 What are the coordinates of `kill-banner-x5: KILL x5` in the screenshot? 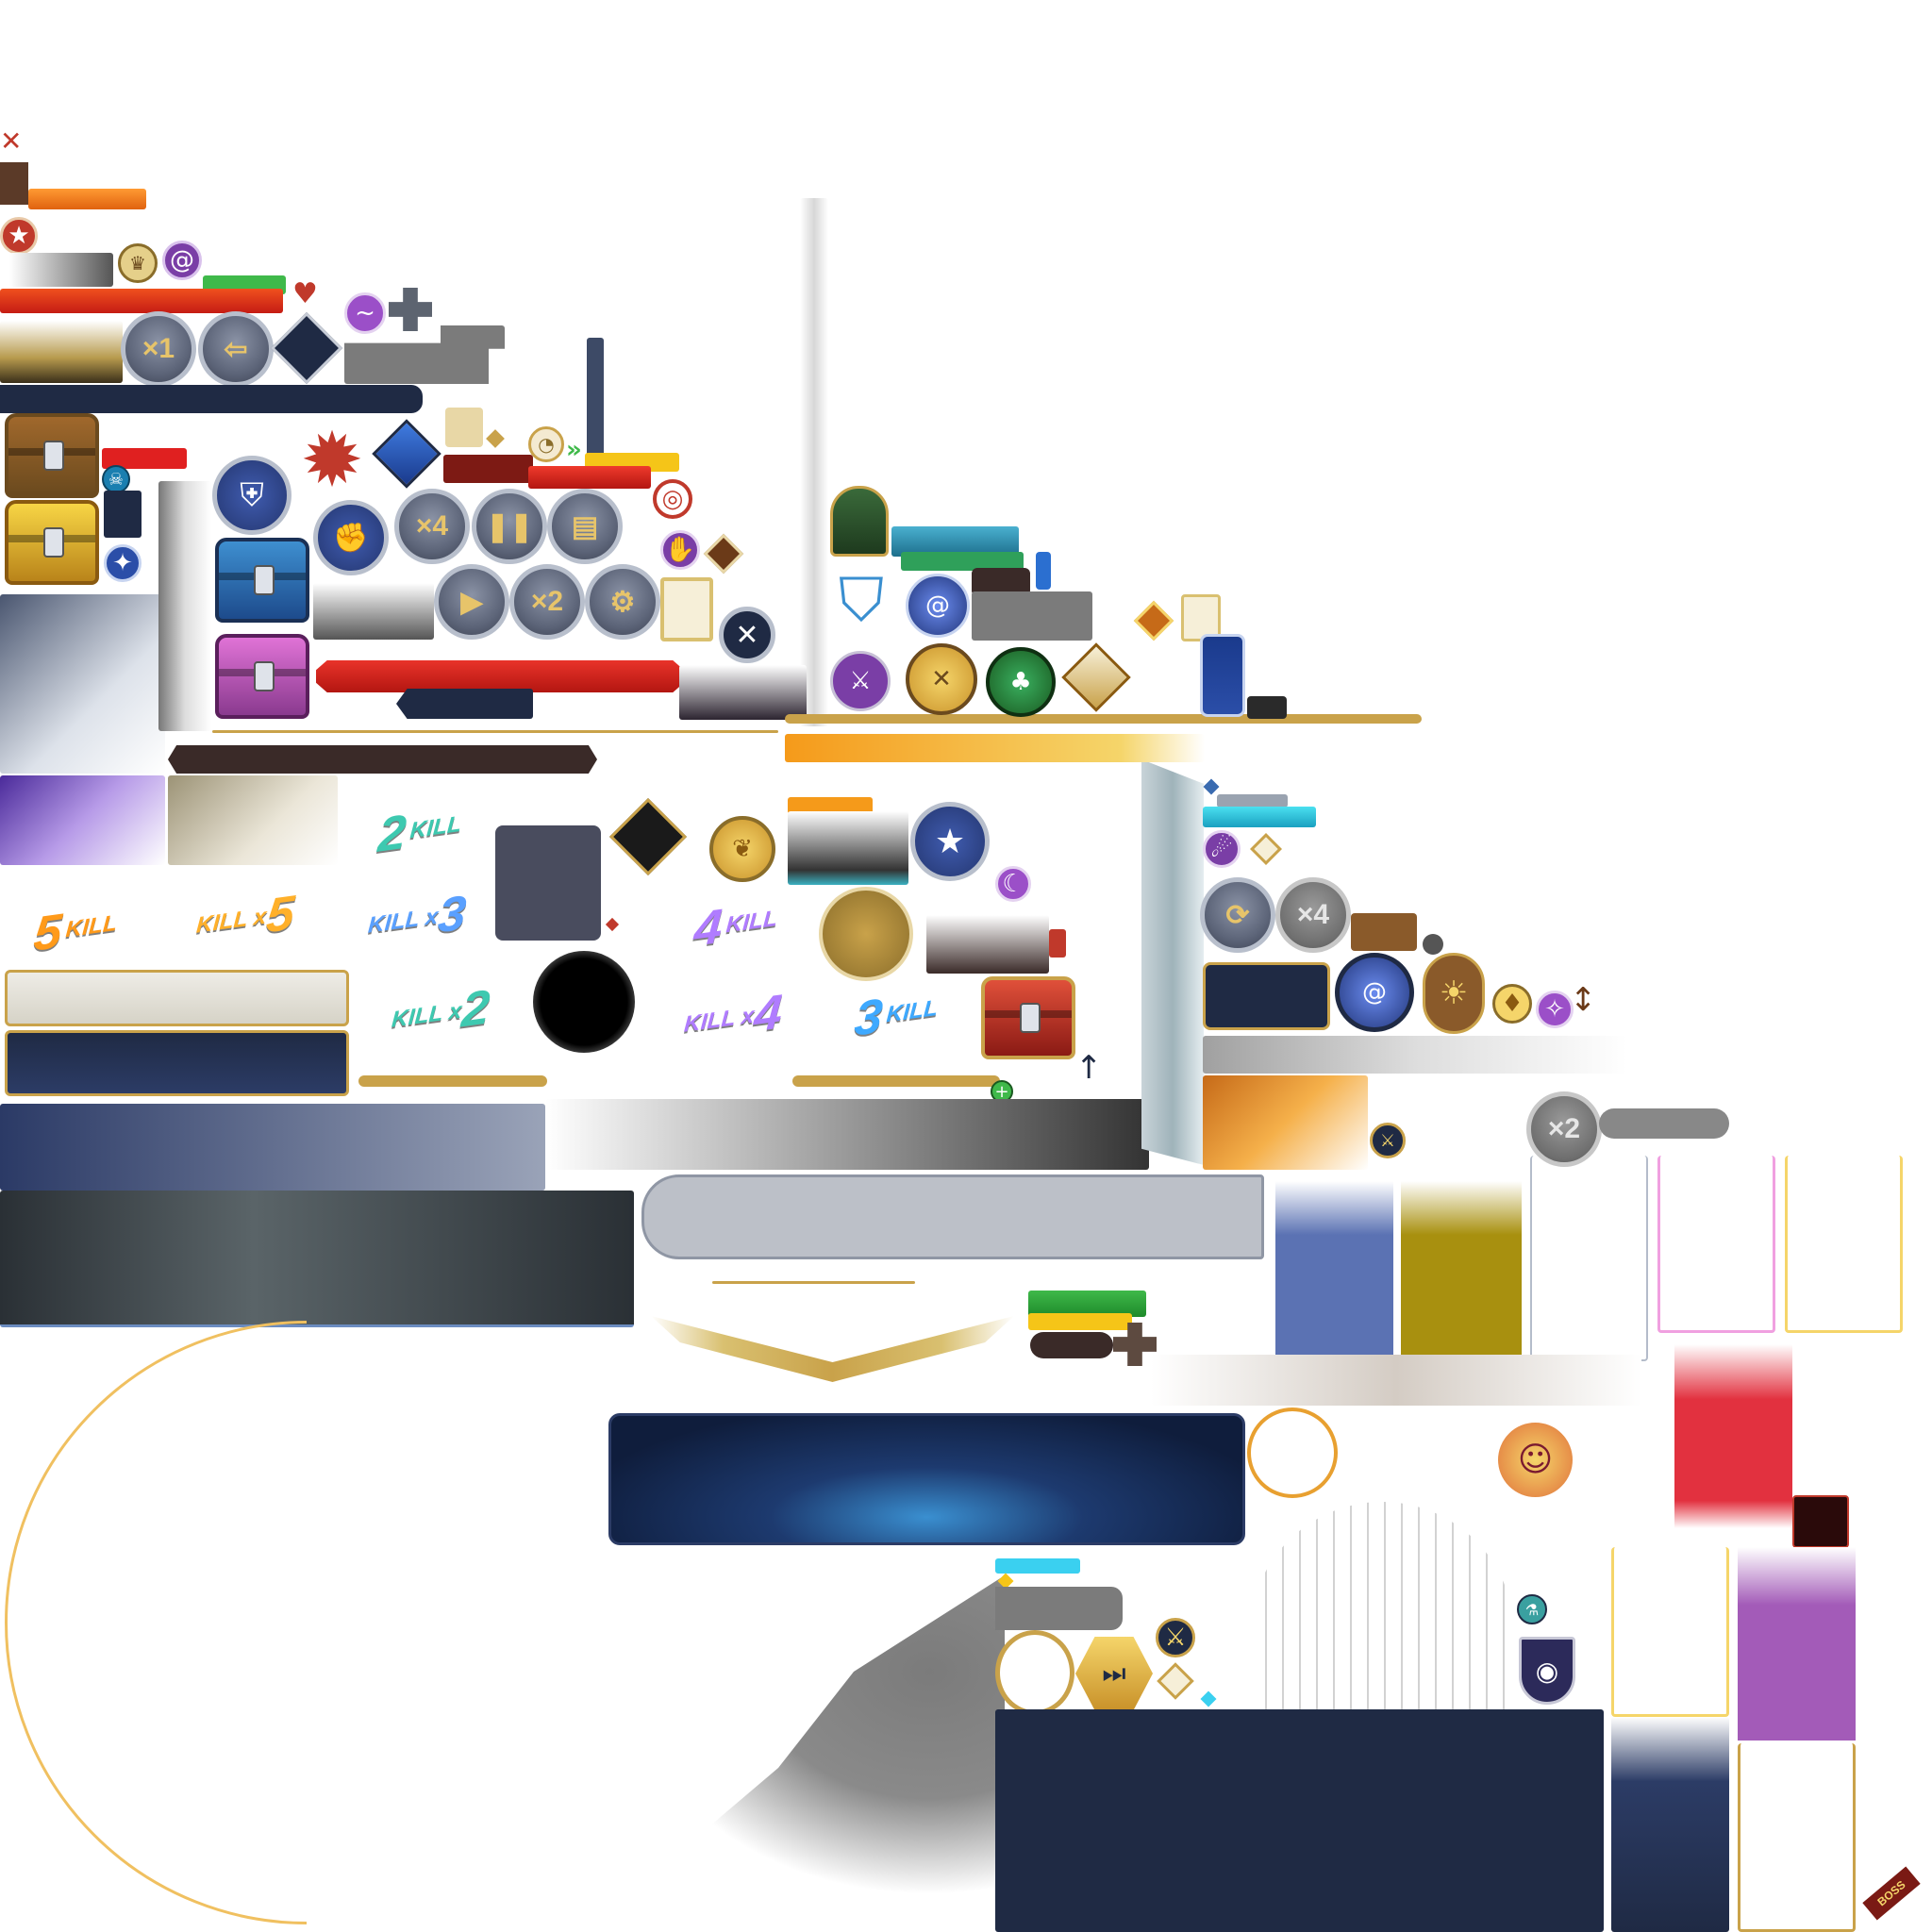 It's located at (246, 915).